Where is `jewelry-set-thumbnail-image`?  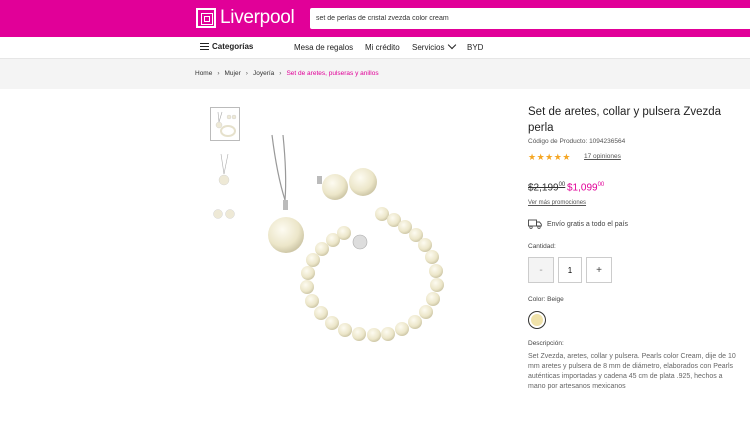 jewelry-set-thumbnail-image is located at coordinates (226, 124).